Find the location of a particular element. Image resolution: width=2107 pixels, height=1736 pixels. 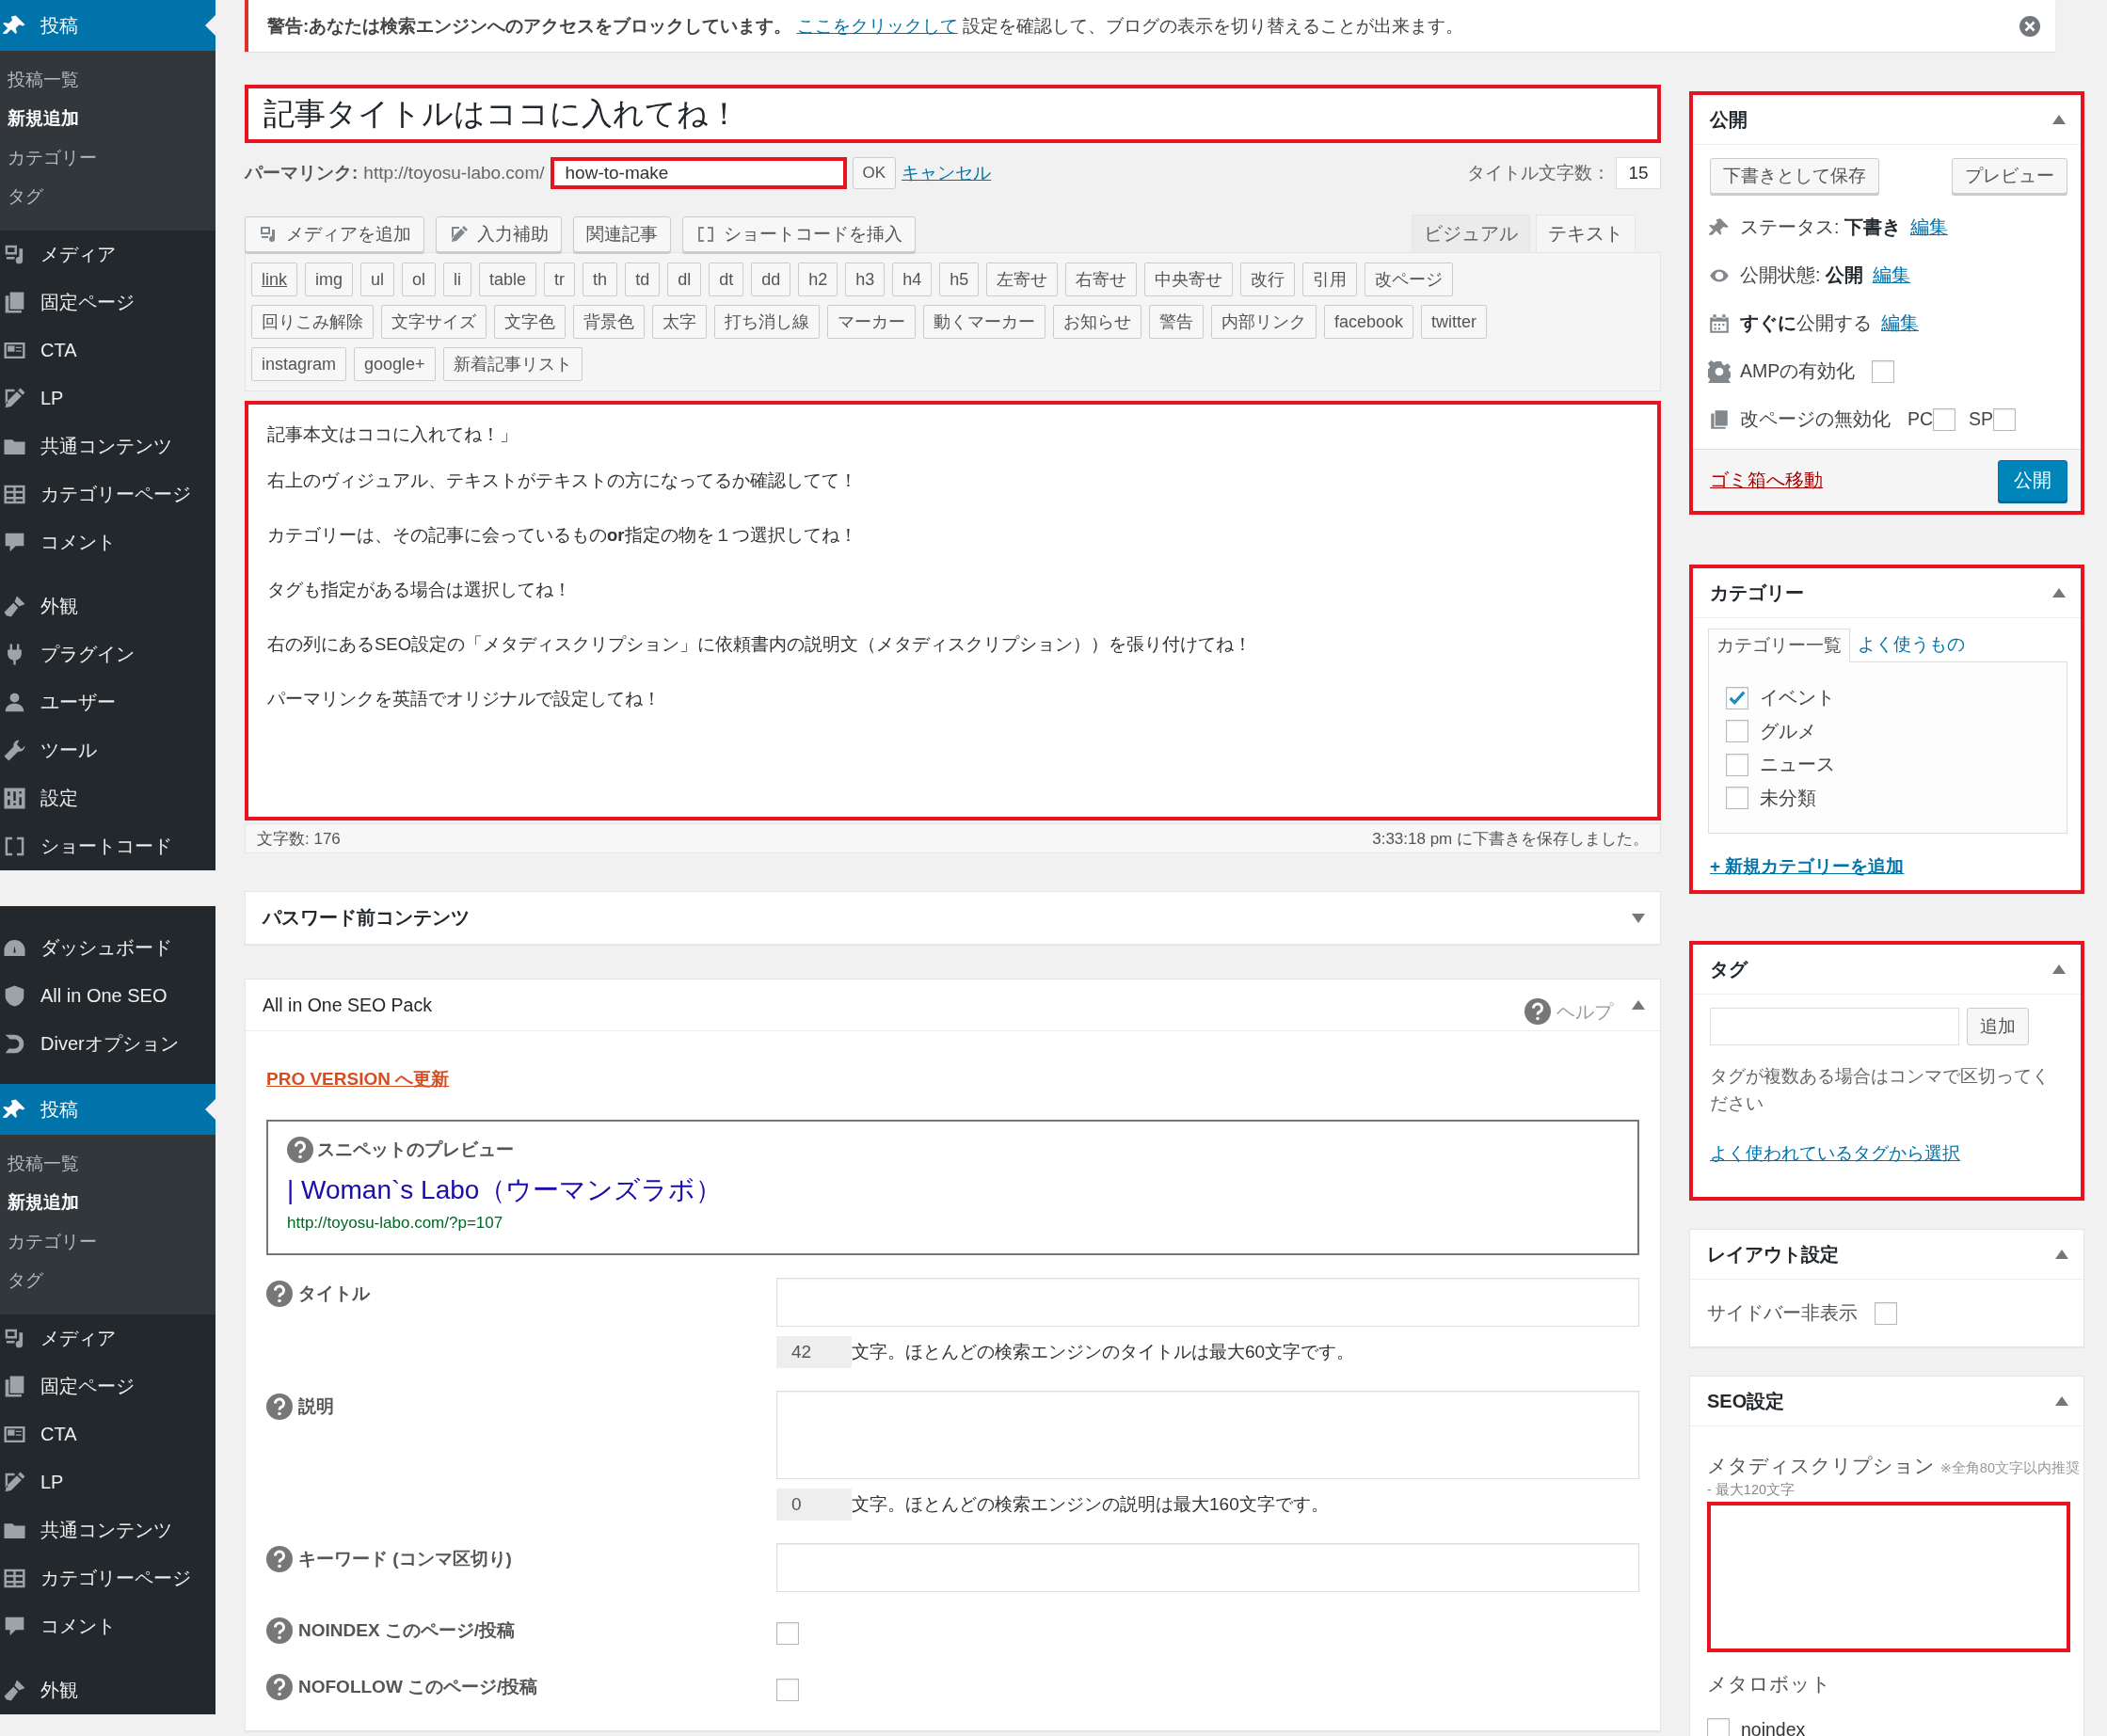

menu-item: ショートコード is located at coordinates (107, 846).